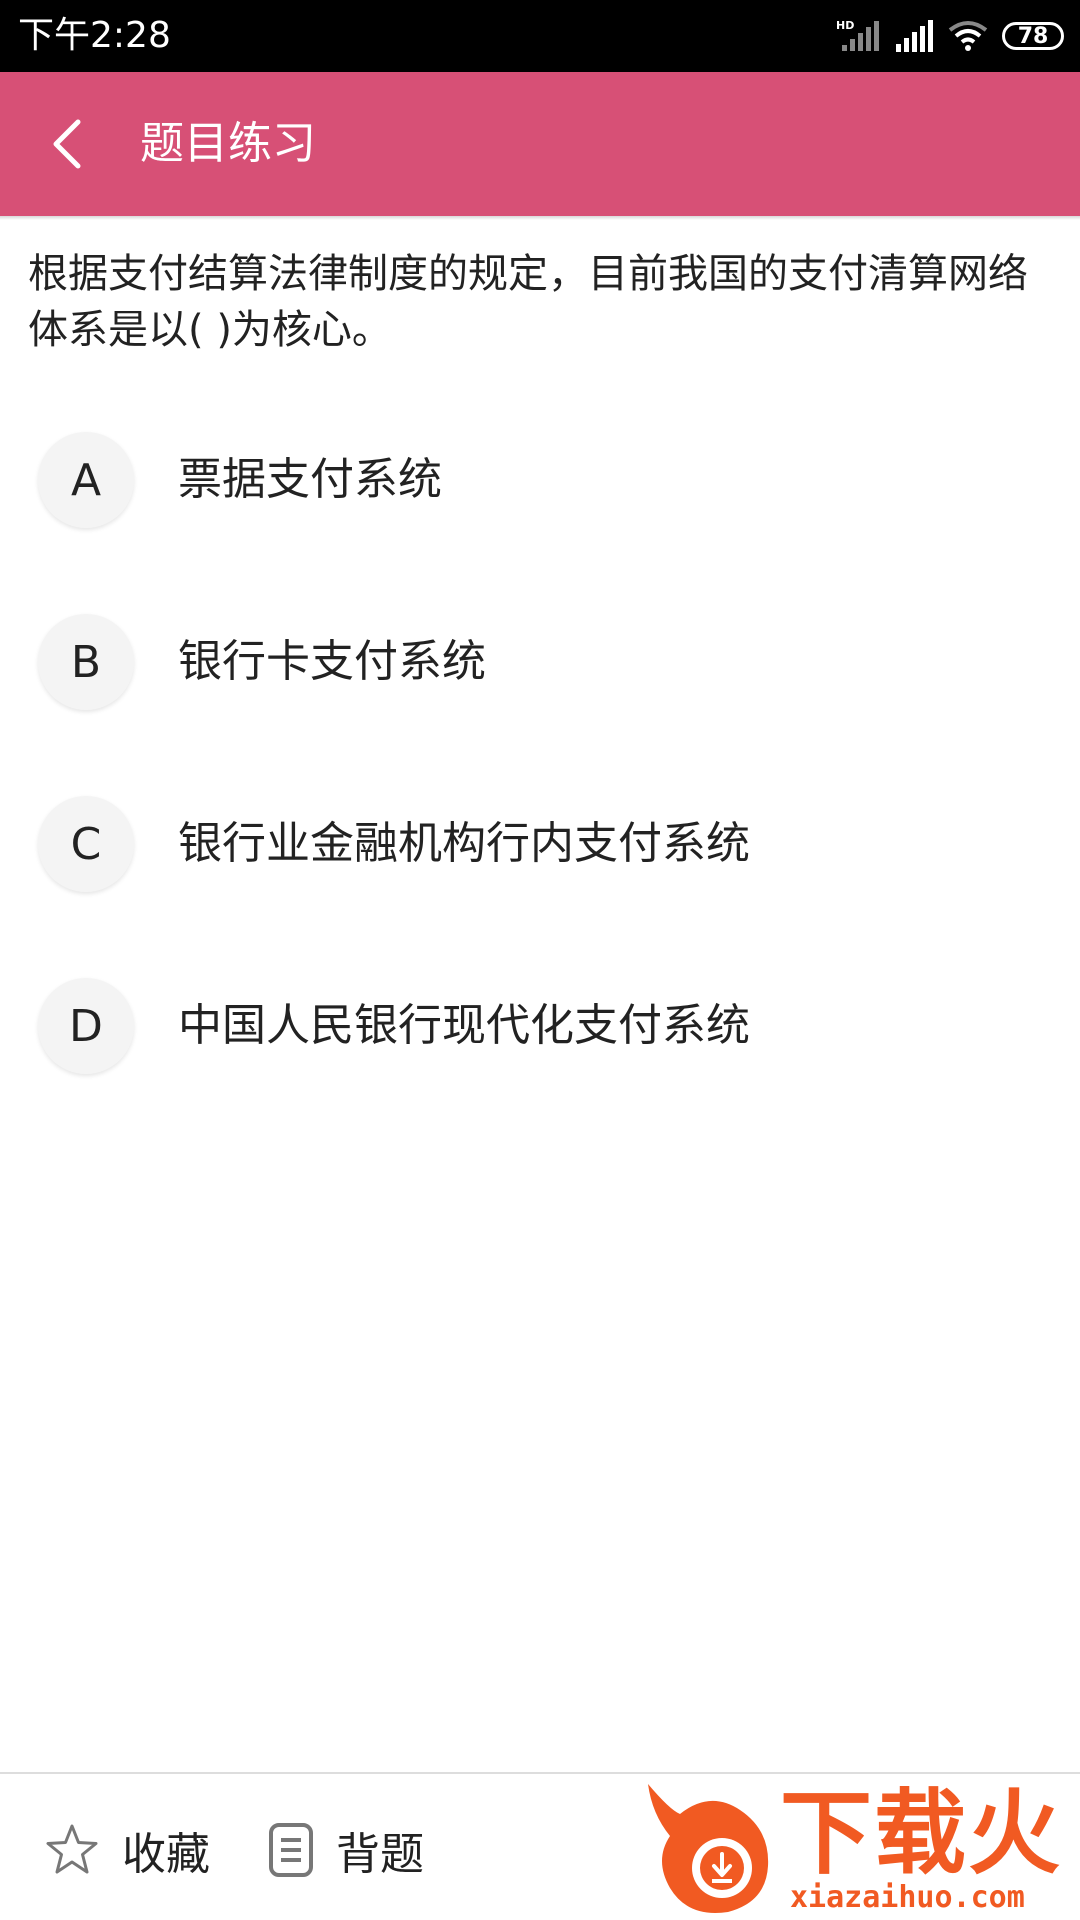 The image size is (1080, 1920). I want to click on favorite-label: 收藏, so click(166, 1854).